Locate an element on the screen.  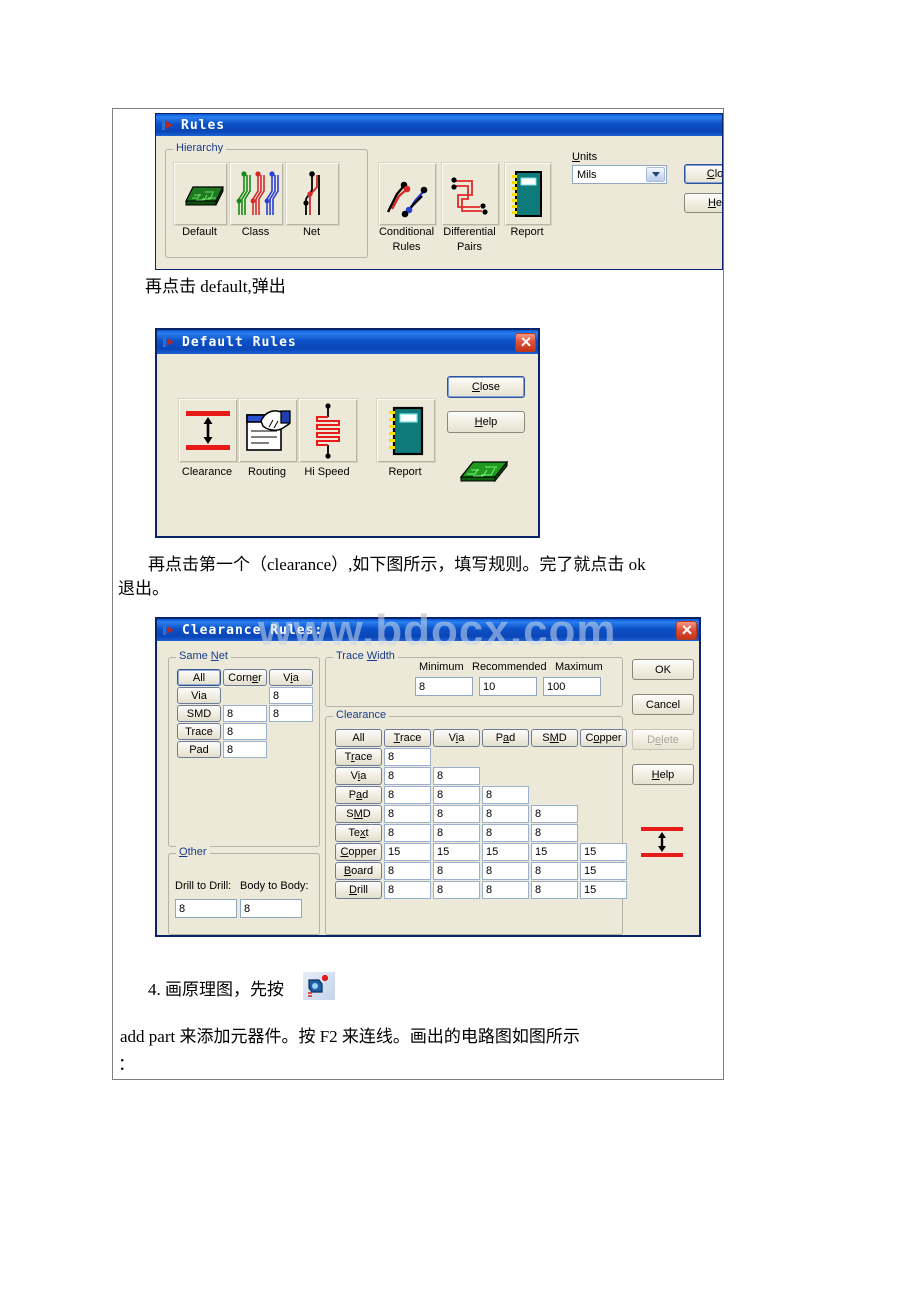
clearance-cell-text-pad: 8 is located at coordinates (505, 833).